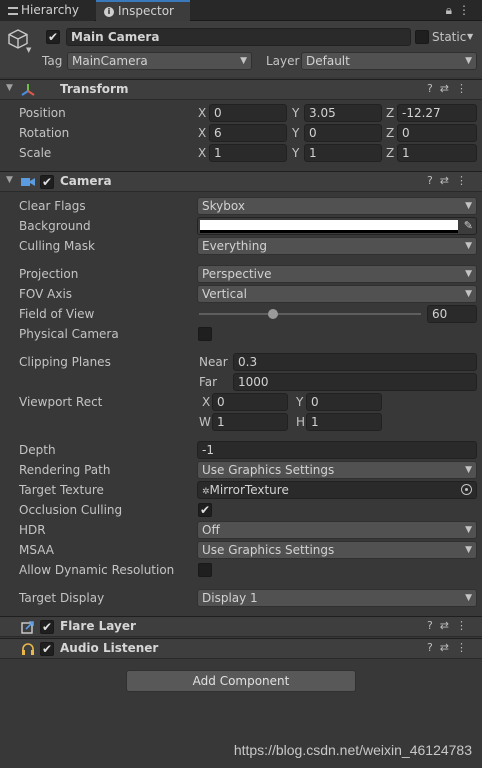 The height and width of the screenshot is (768, 482). Describe the element at coordinates (248, 113) in the screenshot. I see `position-x-field: 0` at that location.